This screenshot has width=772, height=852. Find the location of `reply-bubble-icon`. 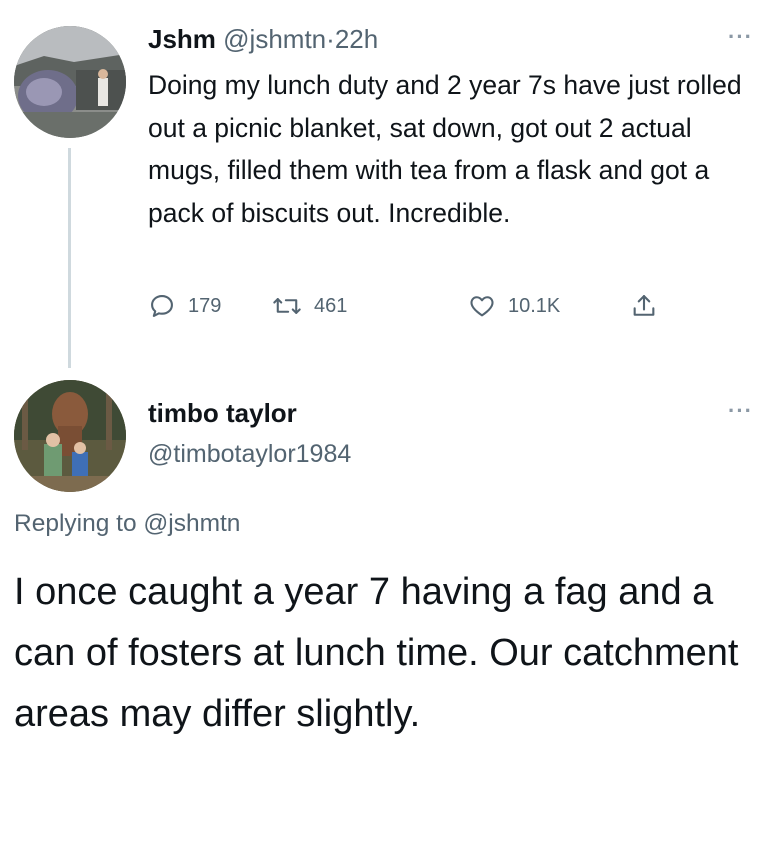

reply-bubble-icon is located at coordinates (162, 306).